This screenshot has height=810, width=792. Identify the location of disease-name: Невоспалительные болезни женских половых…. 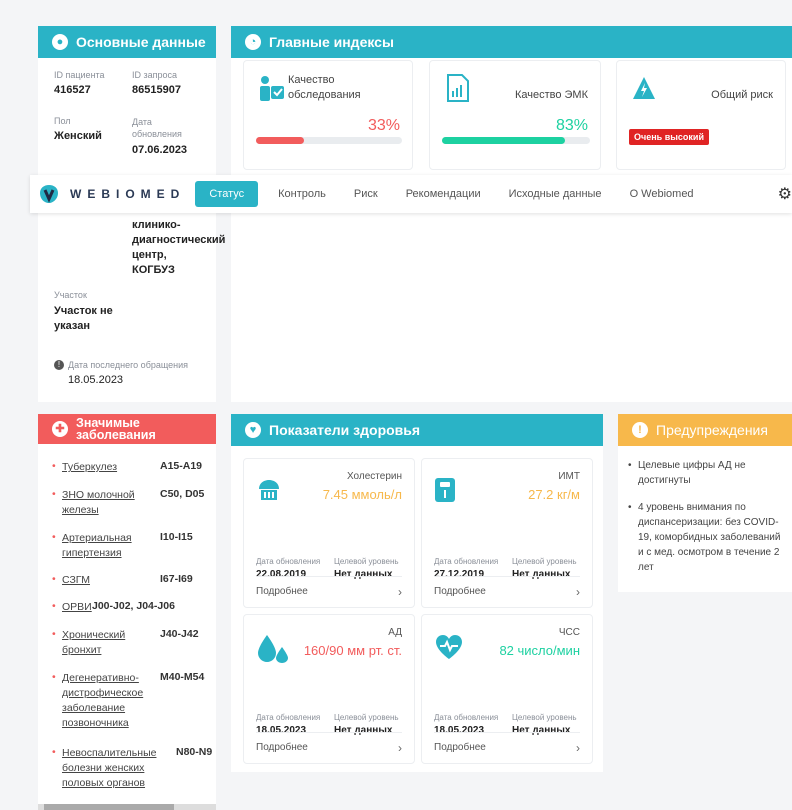
(109, 768).